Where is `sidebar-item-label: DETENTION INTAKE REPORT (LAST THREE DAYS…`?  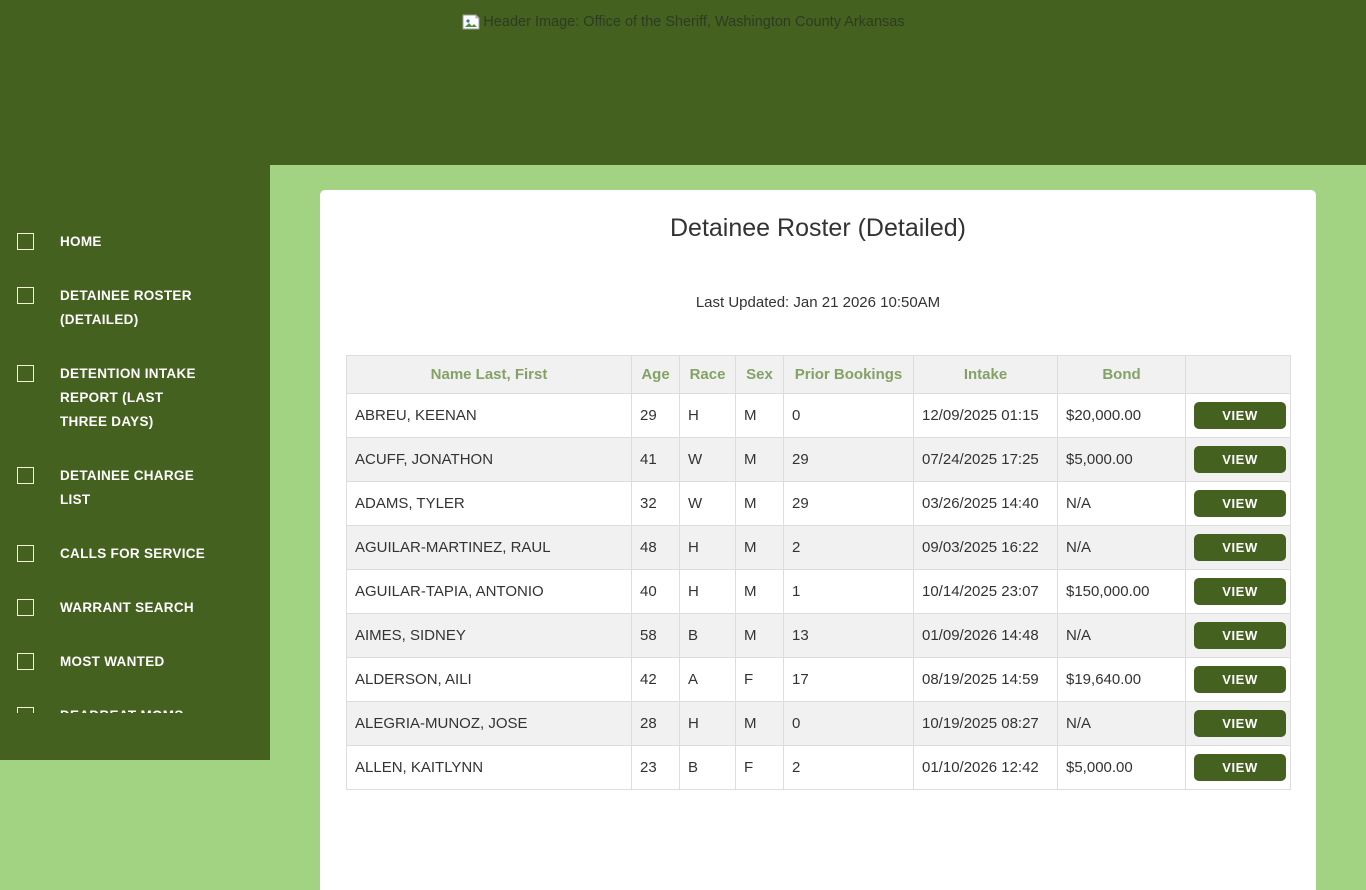 sidebar-item-label: DETENTION INTAKE REPORT (LAST THREE DAYS… is located at coordinates (128, 397).